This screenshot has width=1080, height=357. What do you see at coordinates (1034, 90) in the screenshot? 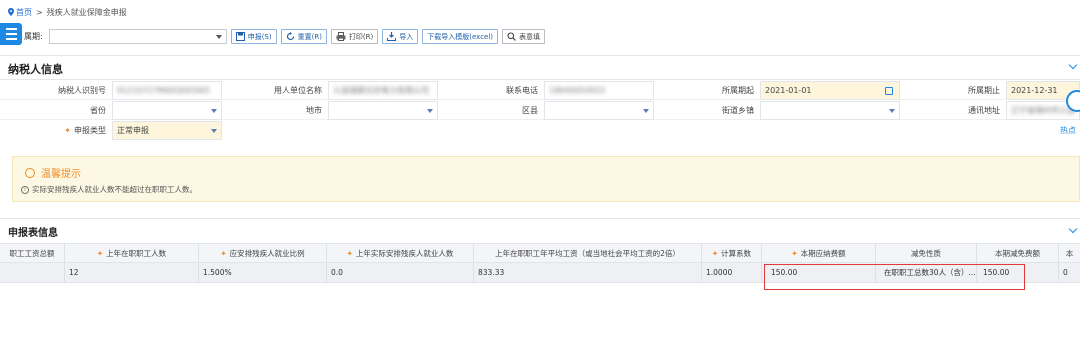
I see `period-end-value: 2021-12-31` at bounding box center [1034, 90].